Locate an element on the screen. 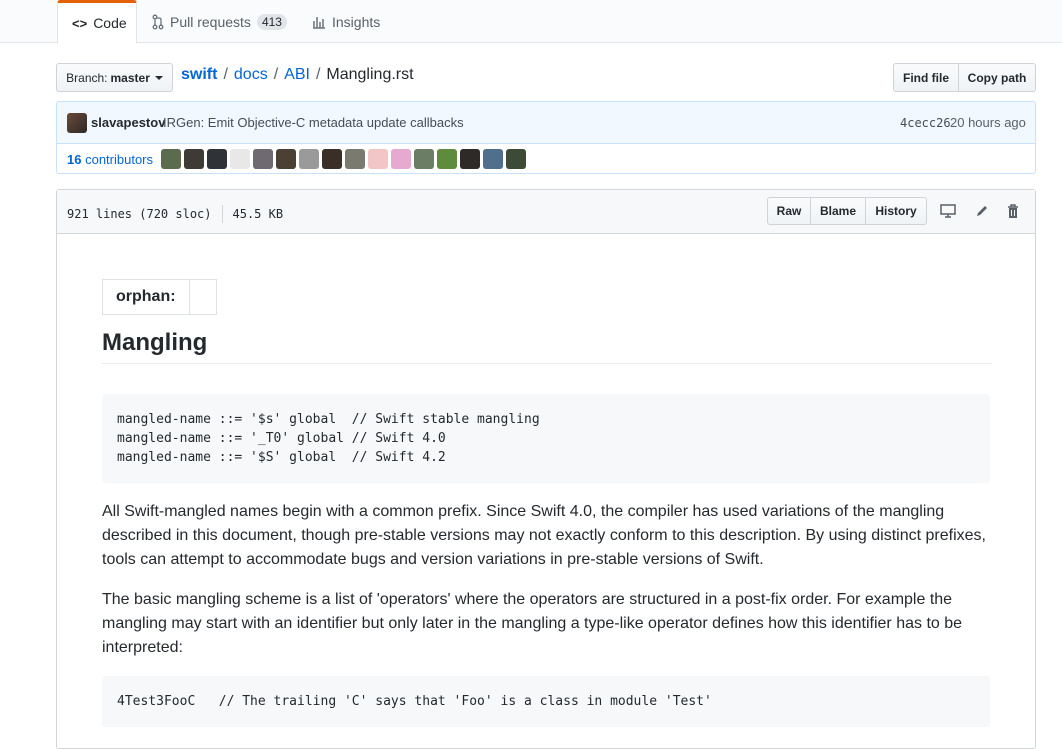  file-line-count: 921 lines (720 sloc) is located at coordinates (139, 214).